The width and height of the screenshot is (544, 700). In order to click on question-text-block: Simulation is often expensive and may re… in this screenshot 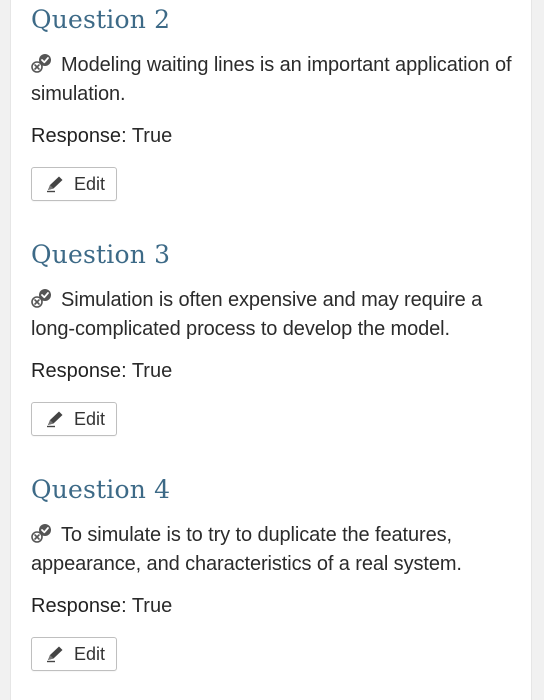, I will do `click(276, 315)`.